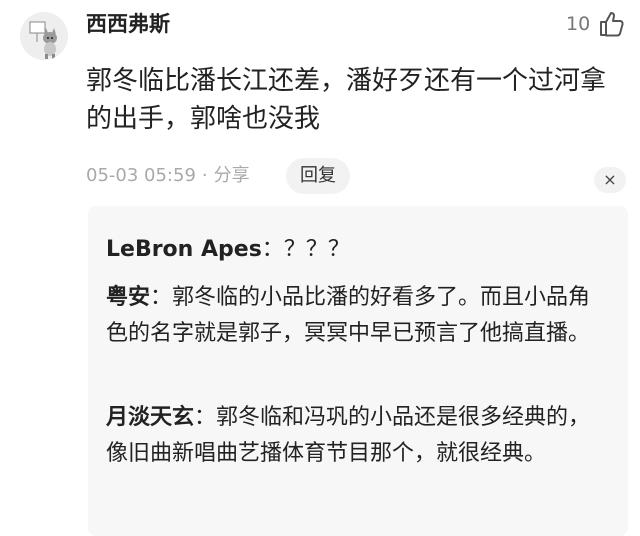 Image resolution: width=640 pixels, height=536 pixels. I want to click on close-icon: ×, so click(610, 180).